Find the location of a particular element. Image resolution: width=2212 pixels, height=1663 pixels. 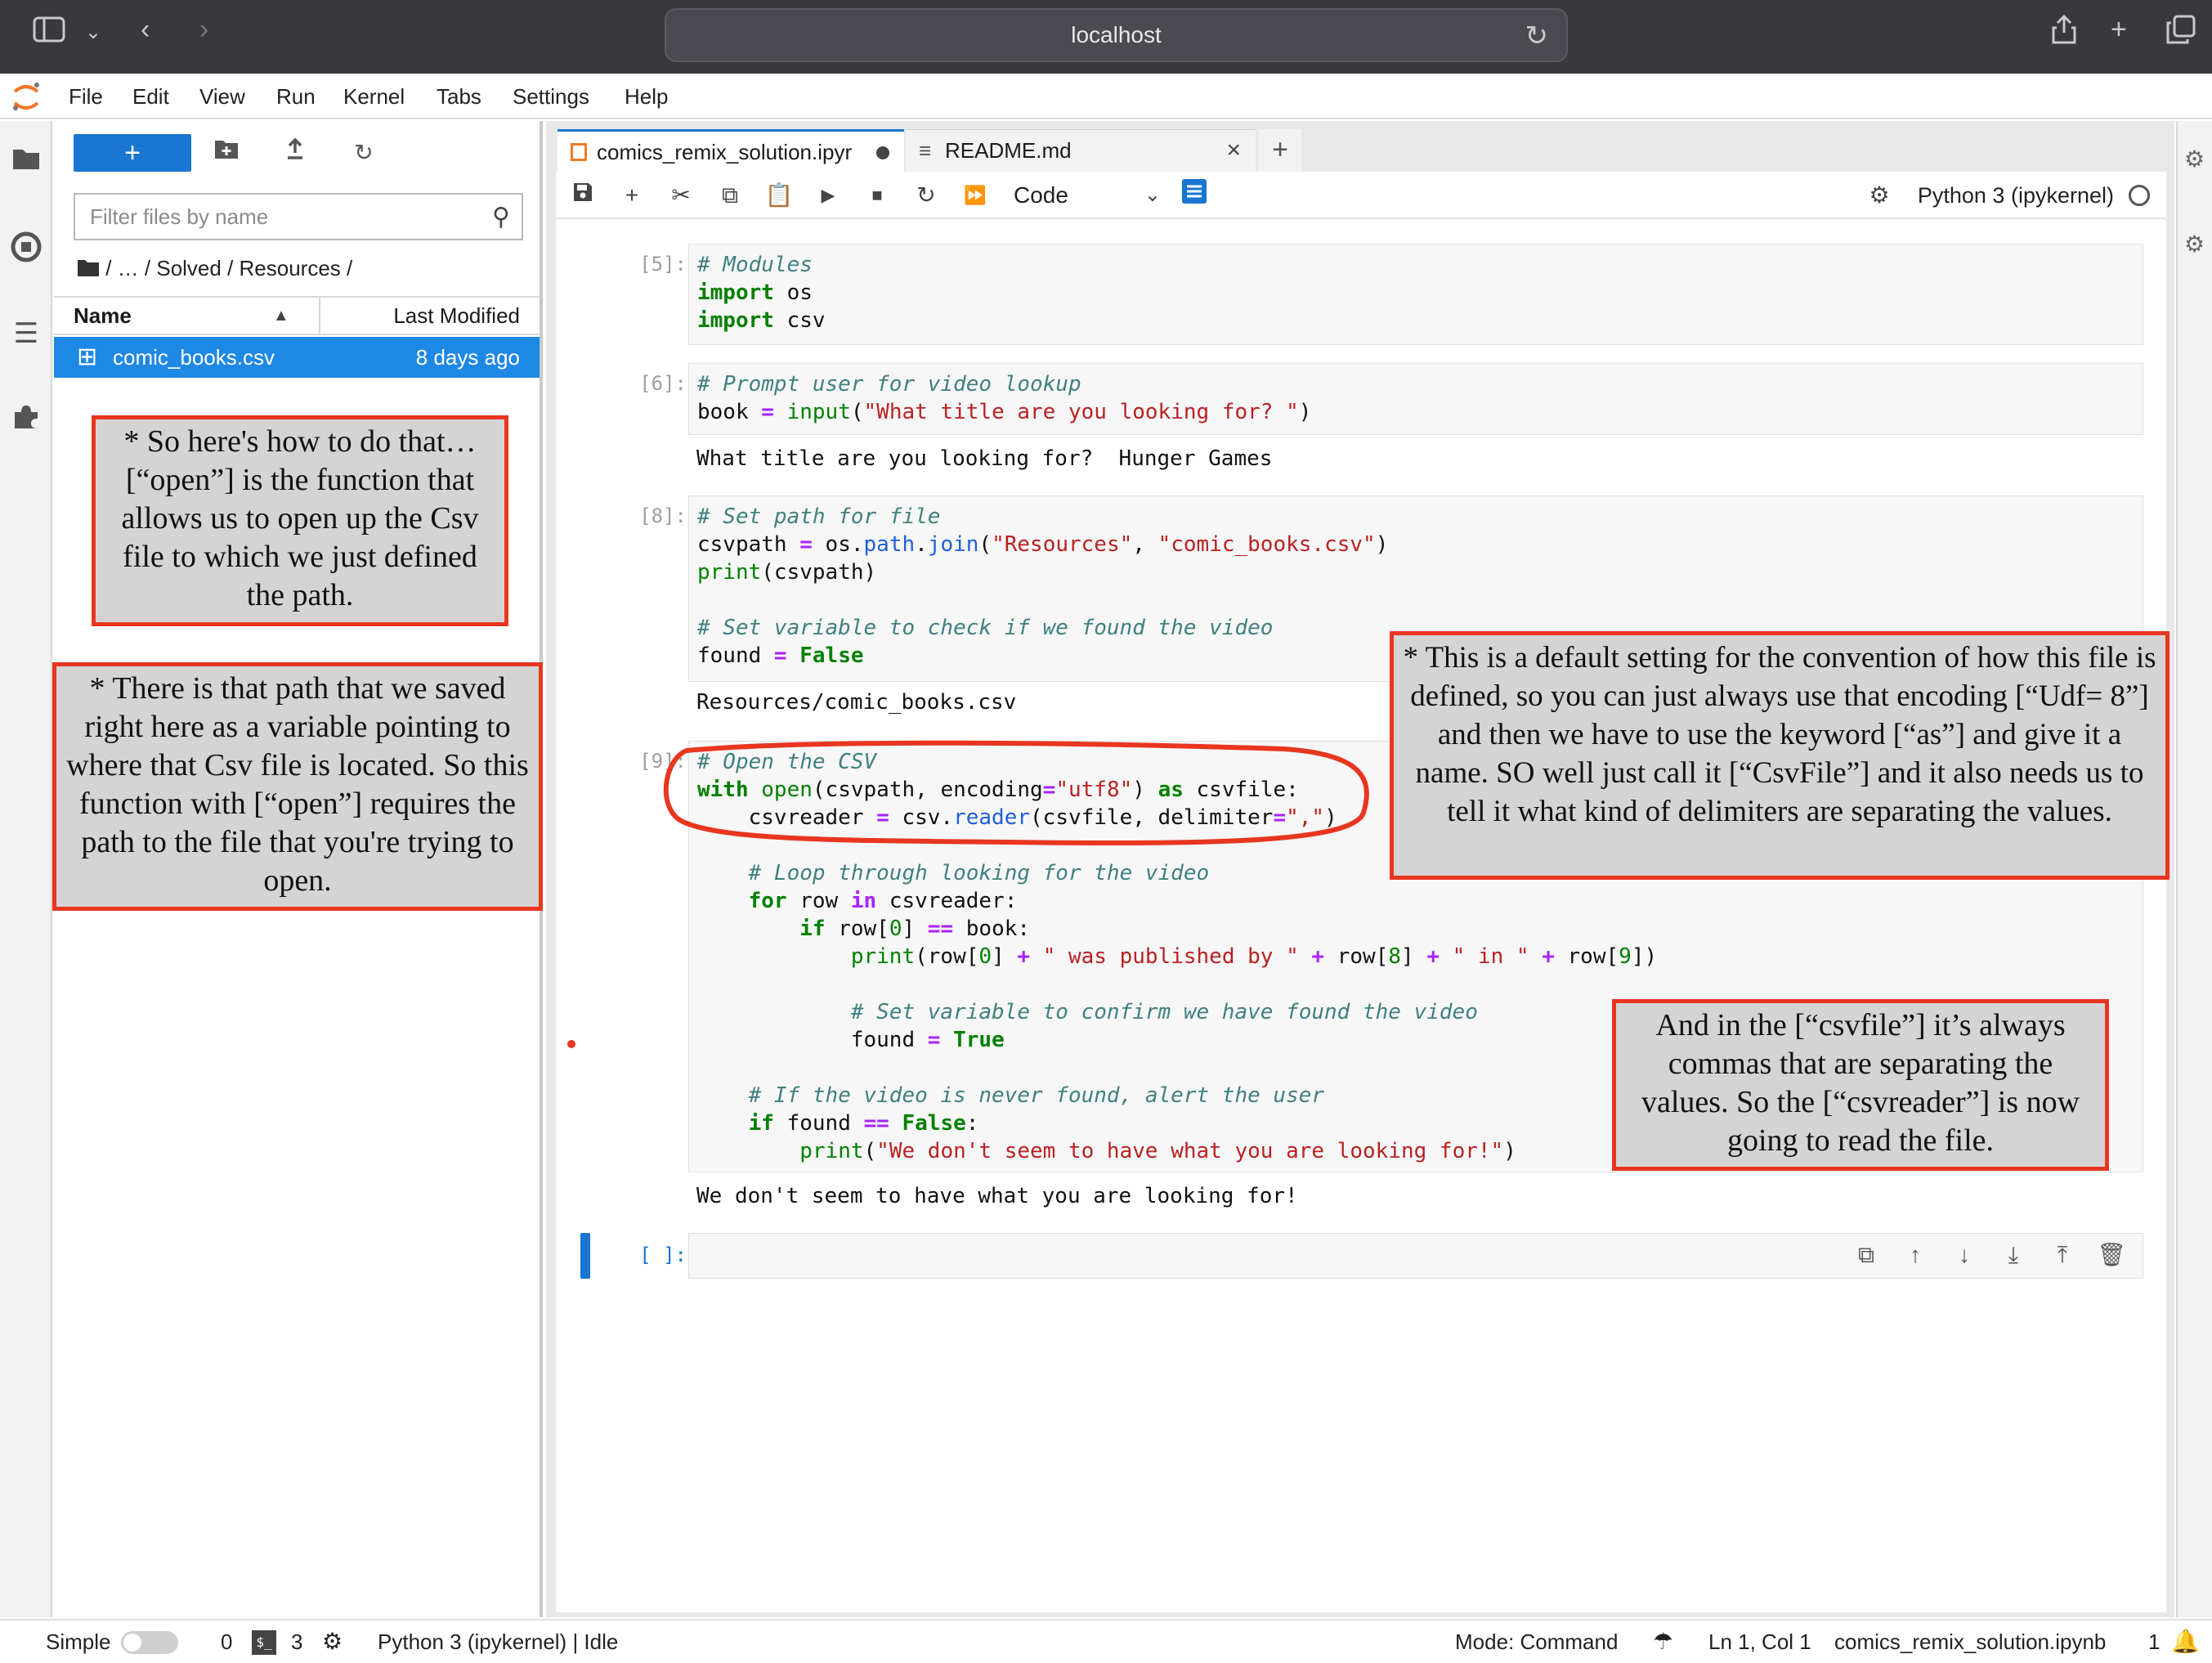

menu-edit: Edit is located at coordinates (150, 96).